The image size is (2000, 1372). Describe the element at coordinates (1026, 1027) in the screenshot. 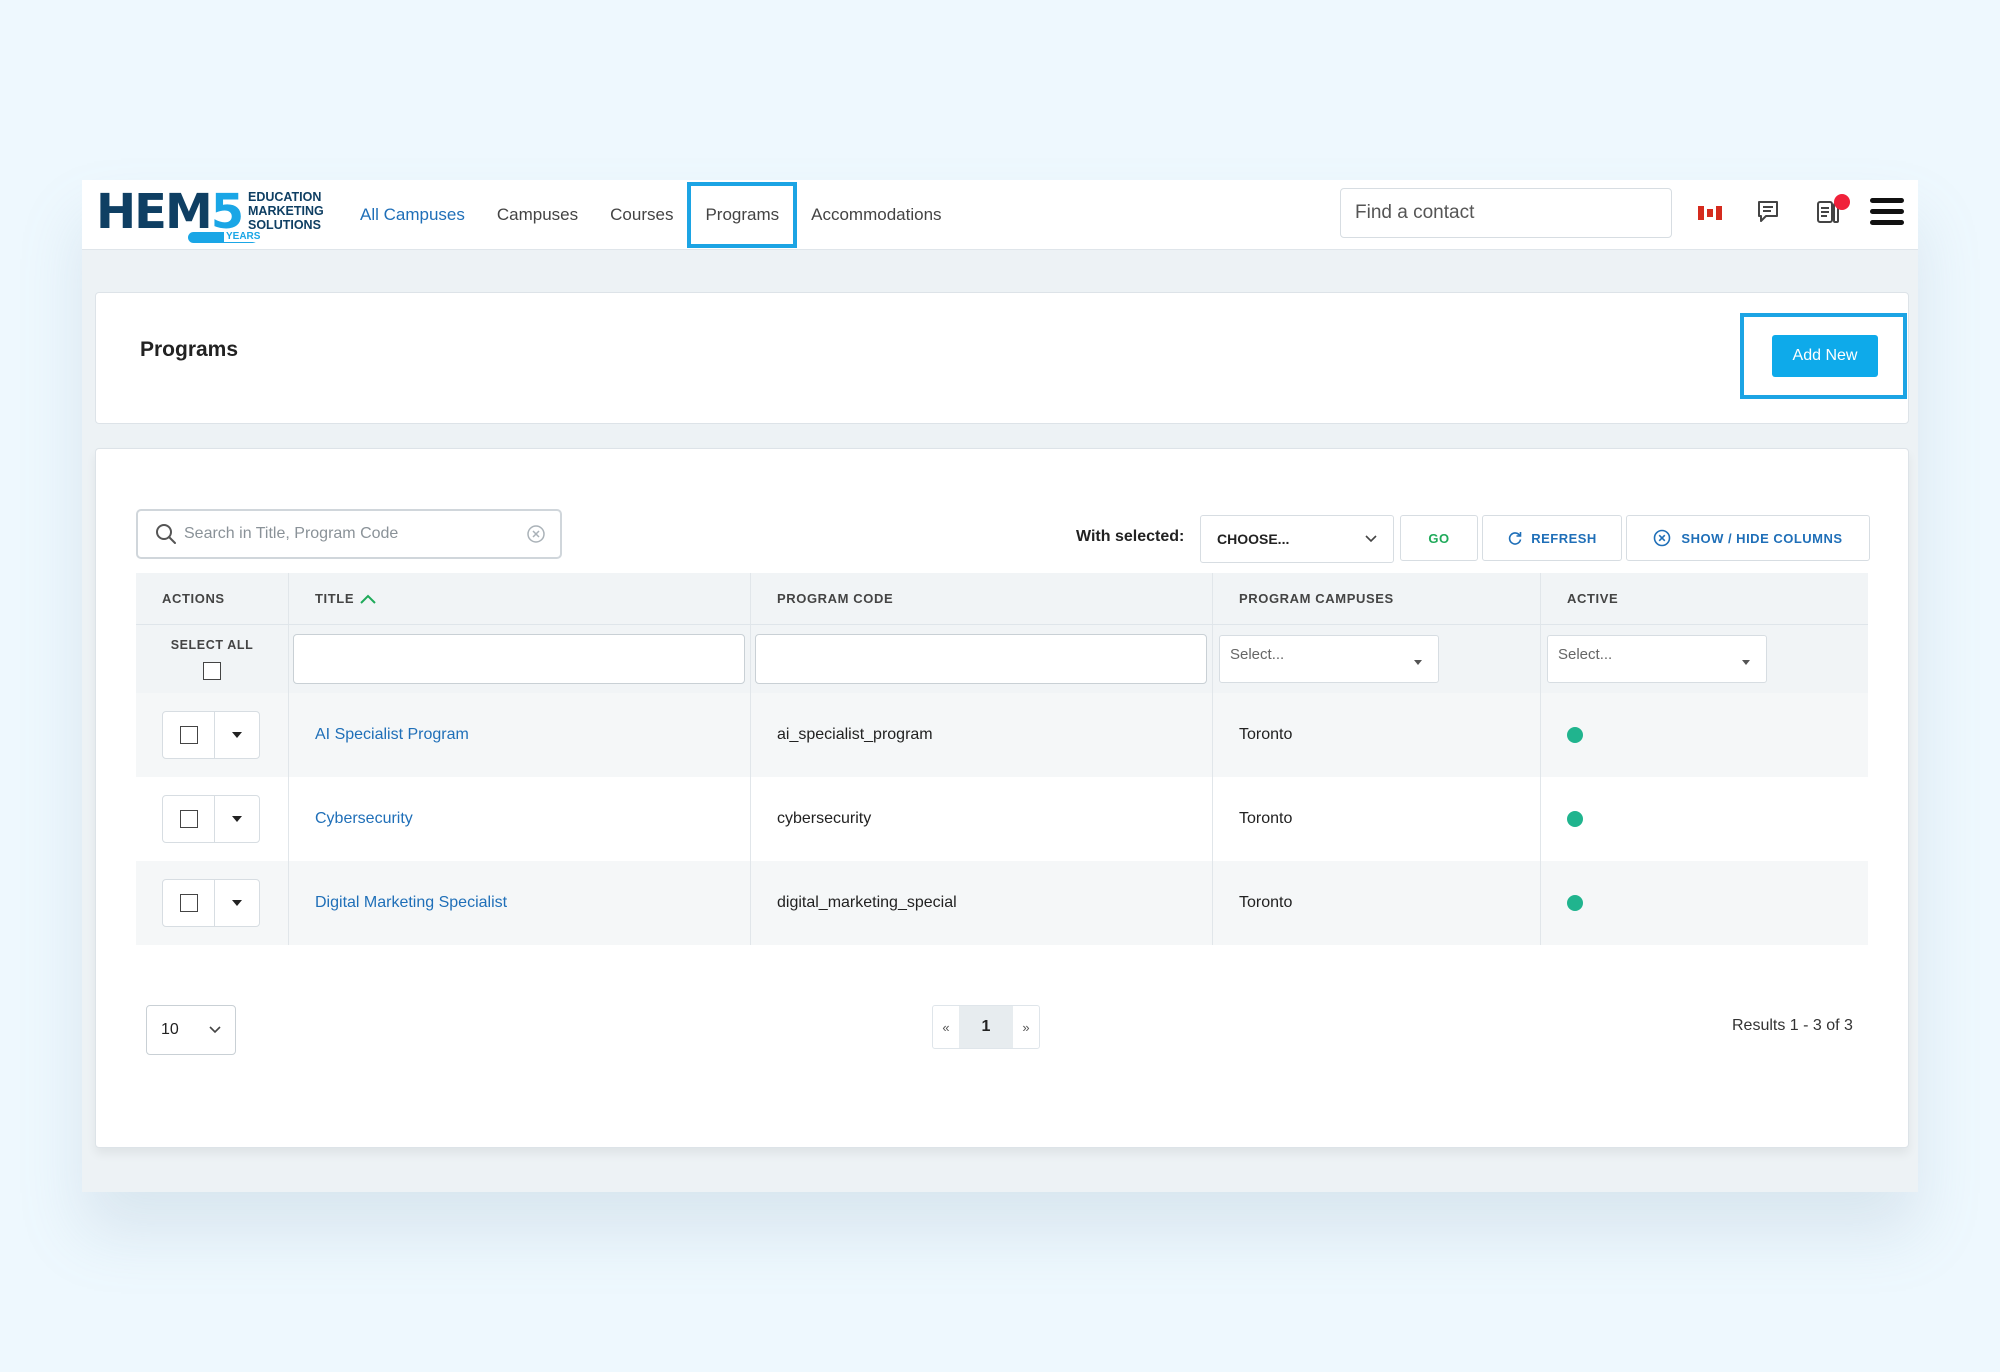

I see `next-page-button: »` at that location.